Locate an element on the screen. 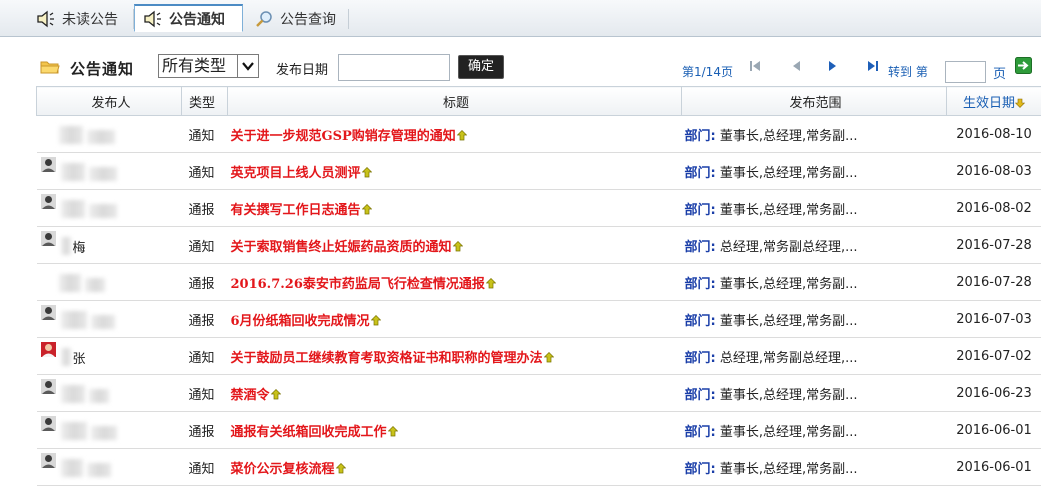 The height and width of the screenshot is (486, 1041). go-arrow-icon is located at coordinates (1023, 65).